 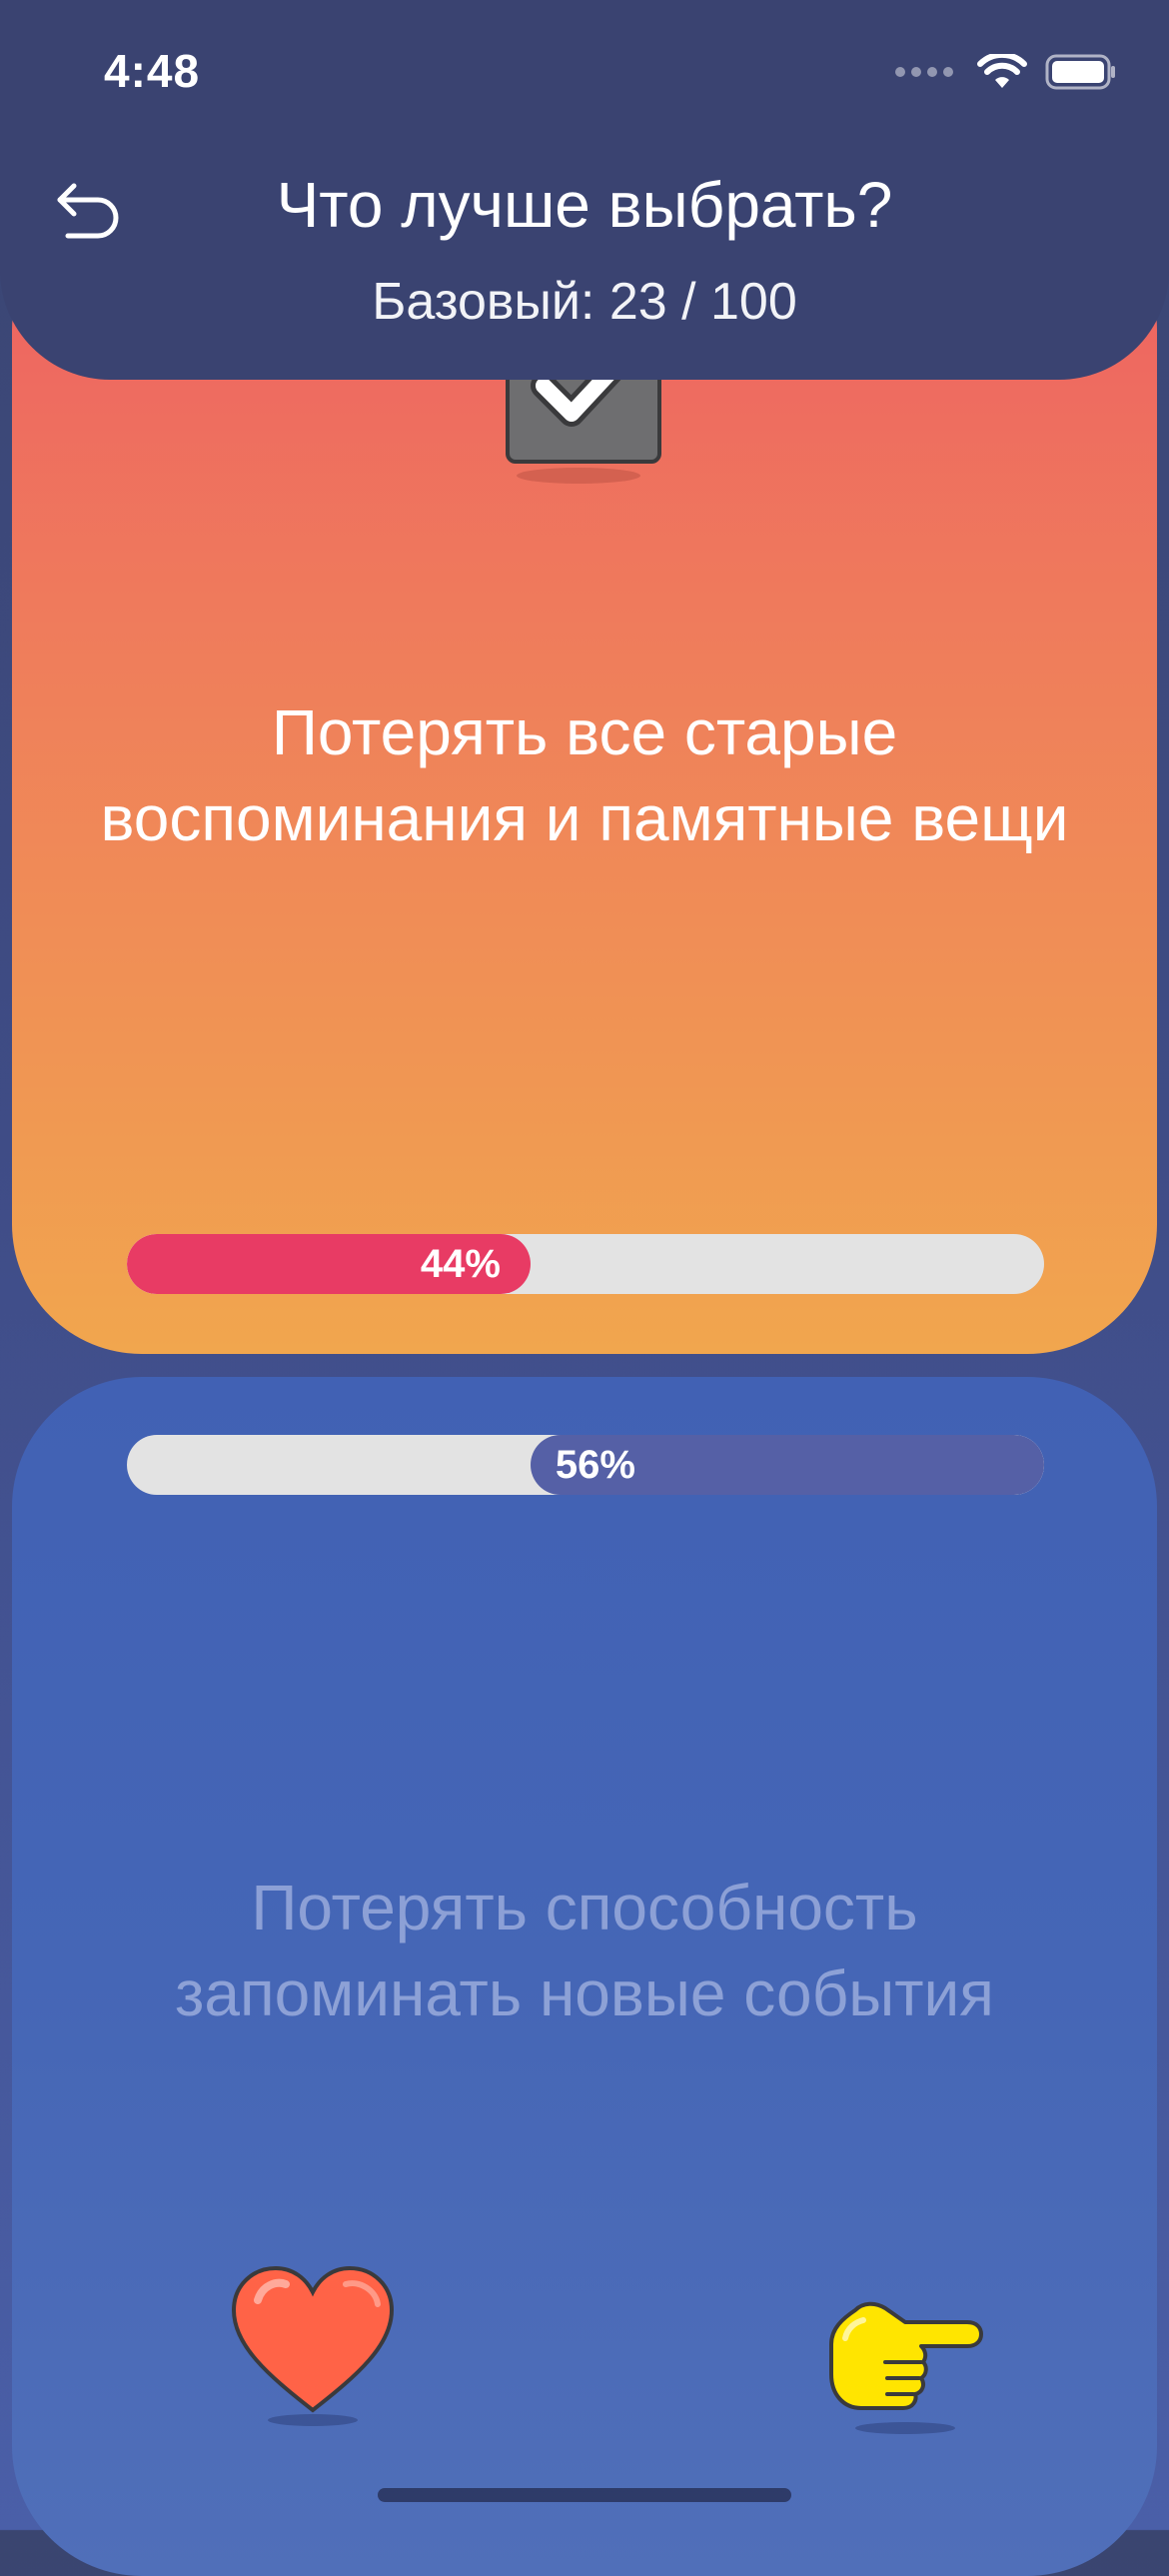 I want to click on progress-bar-top: 44%, so click(x=585, y=1264).